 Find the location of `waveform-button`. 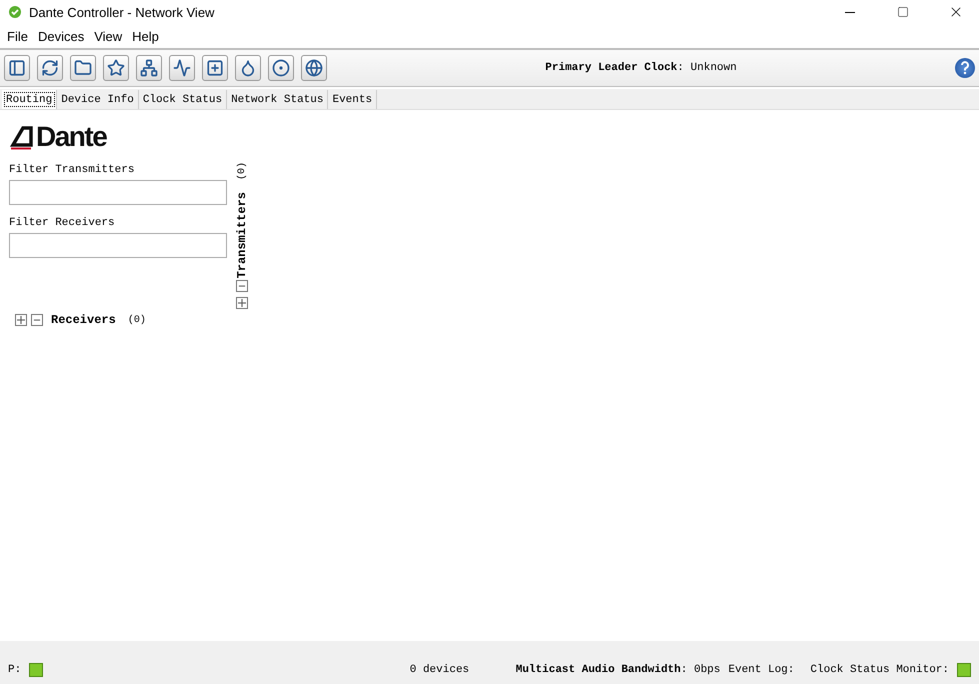

waveform-button is located at coordinates (182, 68).